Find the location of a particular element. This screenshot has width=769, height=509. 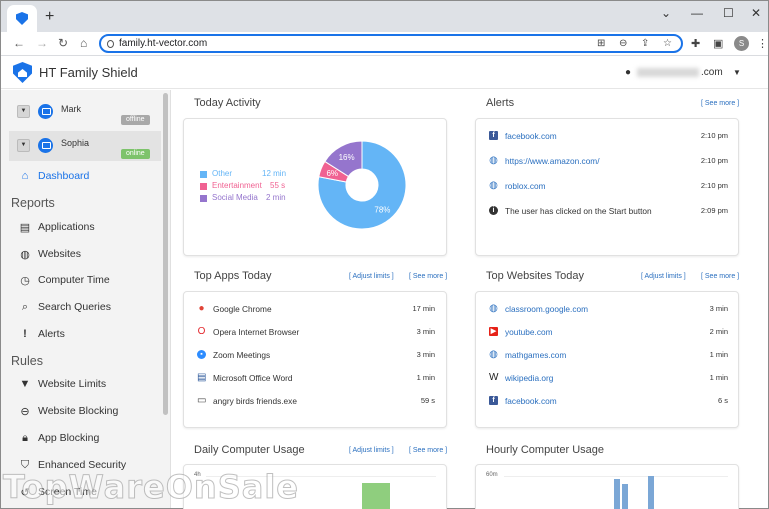

alerts-see-more-link: [ See more ] is located at coordinates (720, 103).